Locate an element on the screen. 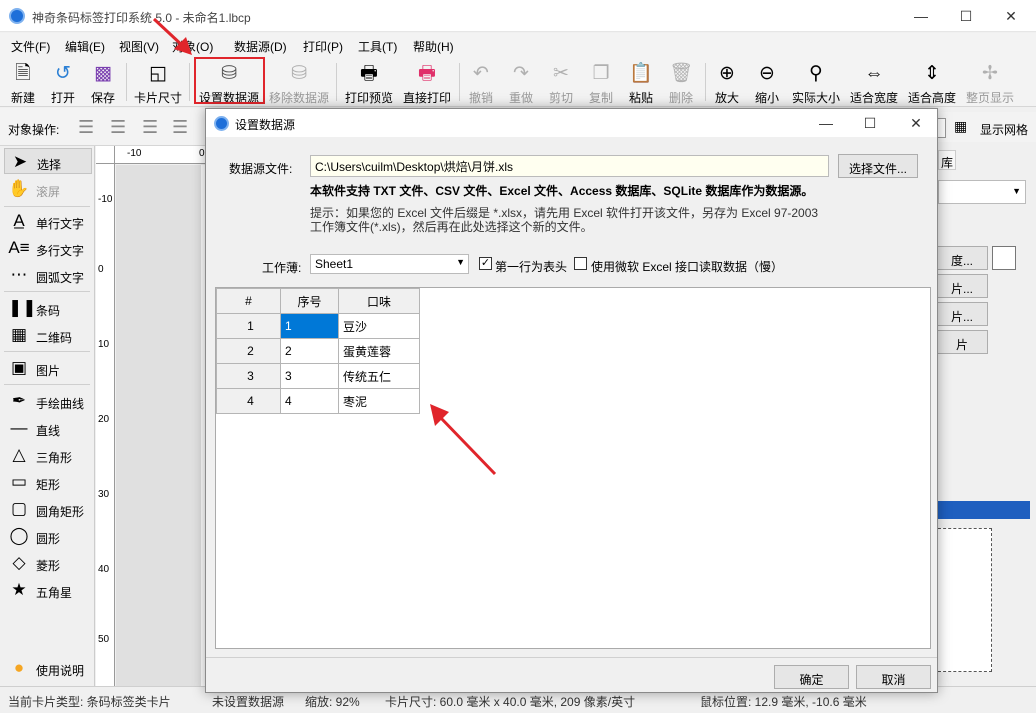  zoom-out-icon: ⊖ is located at coordinates (767, 73).